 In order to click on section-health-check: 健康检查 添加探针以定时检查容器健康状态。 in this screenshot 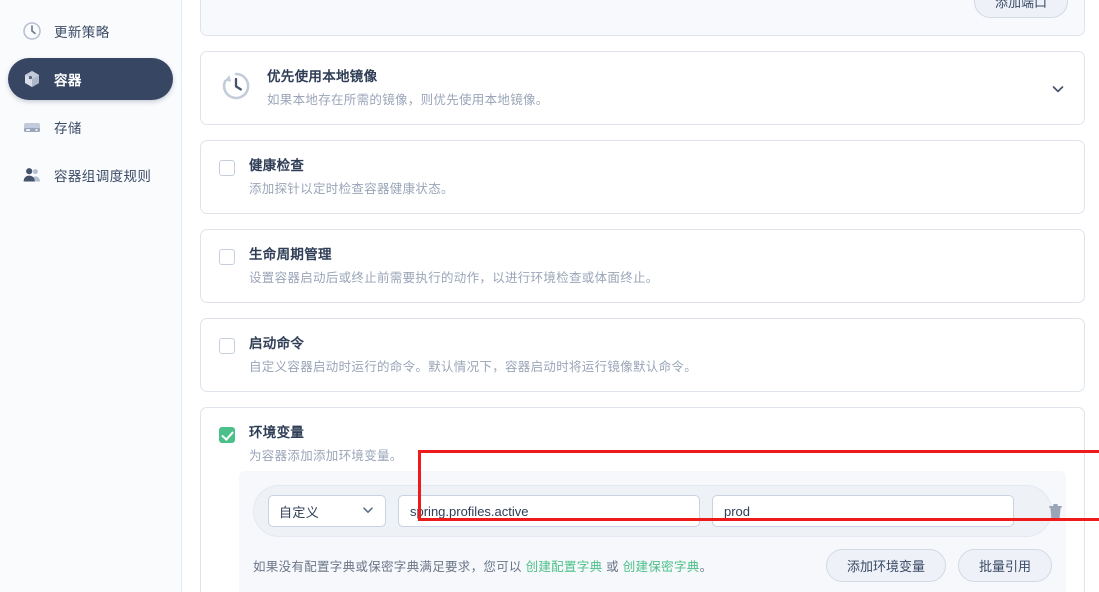, I will do `click(642, 177)`.